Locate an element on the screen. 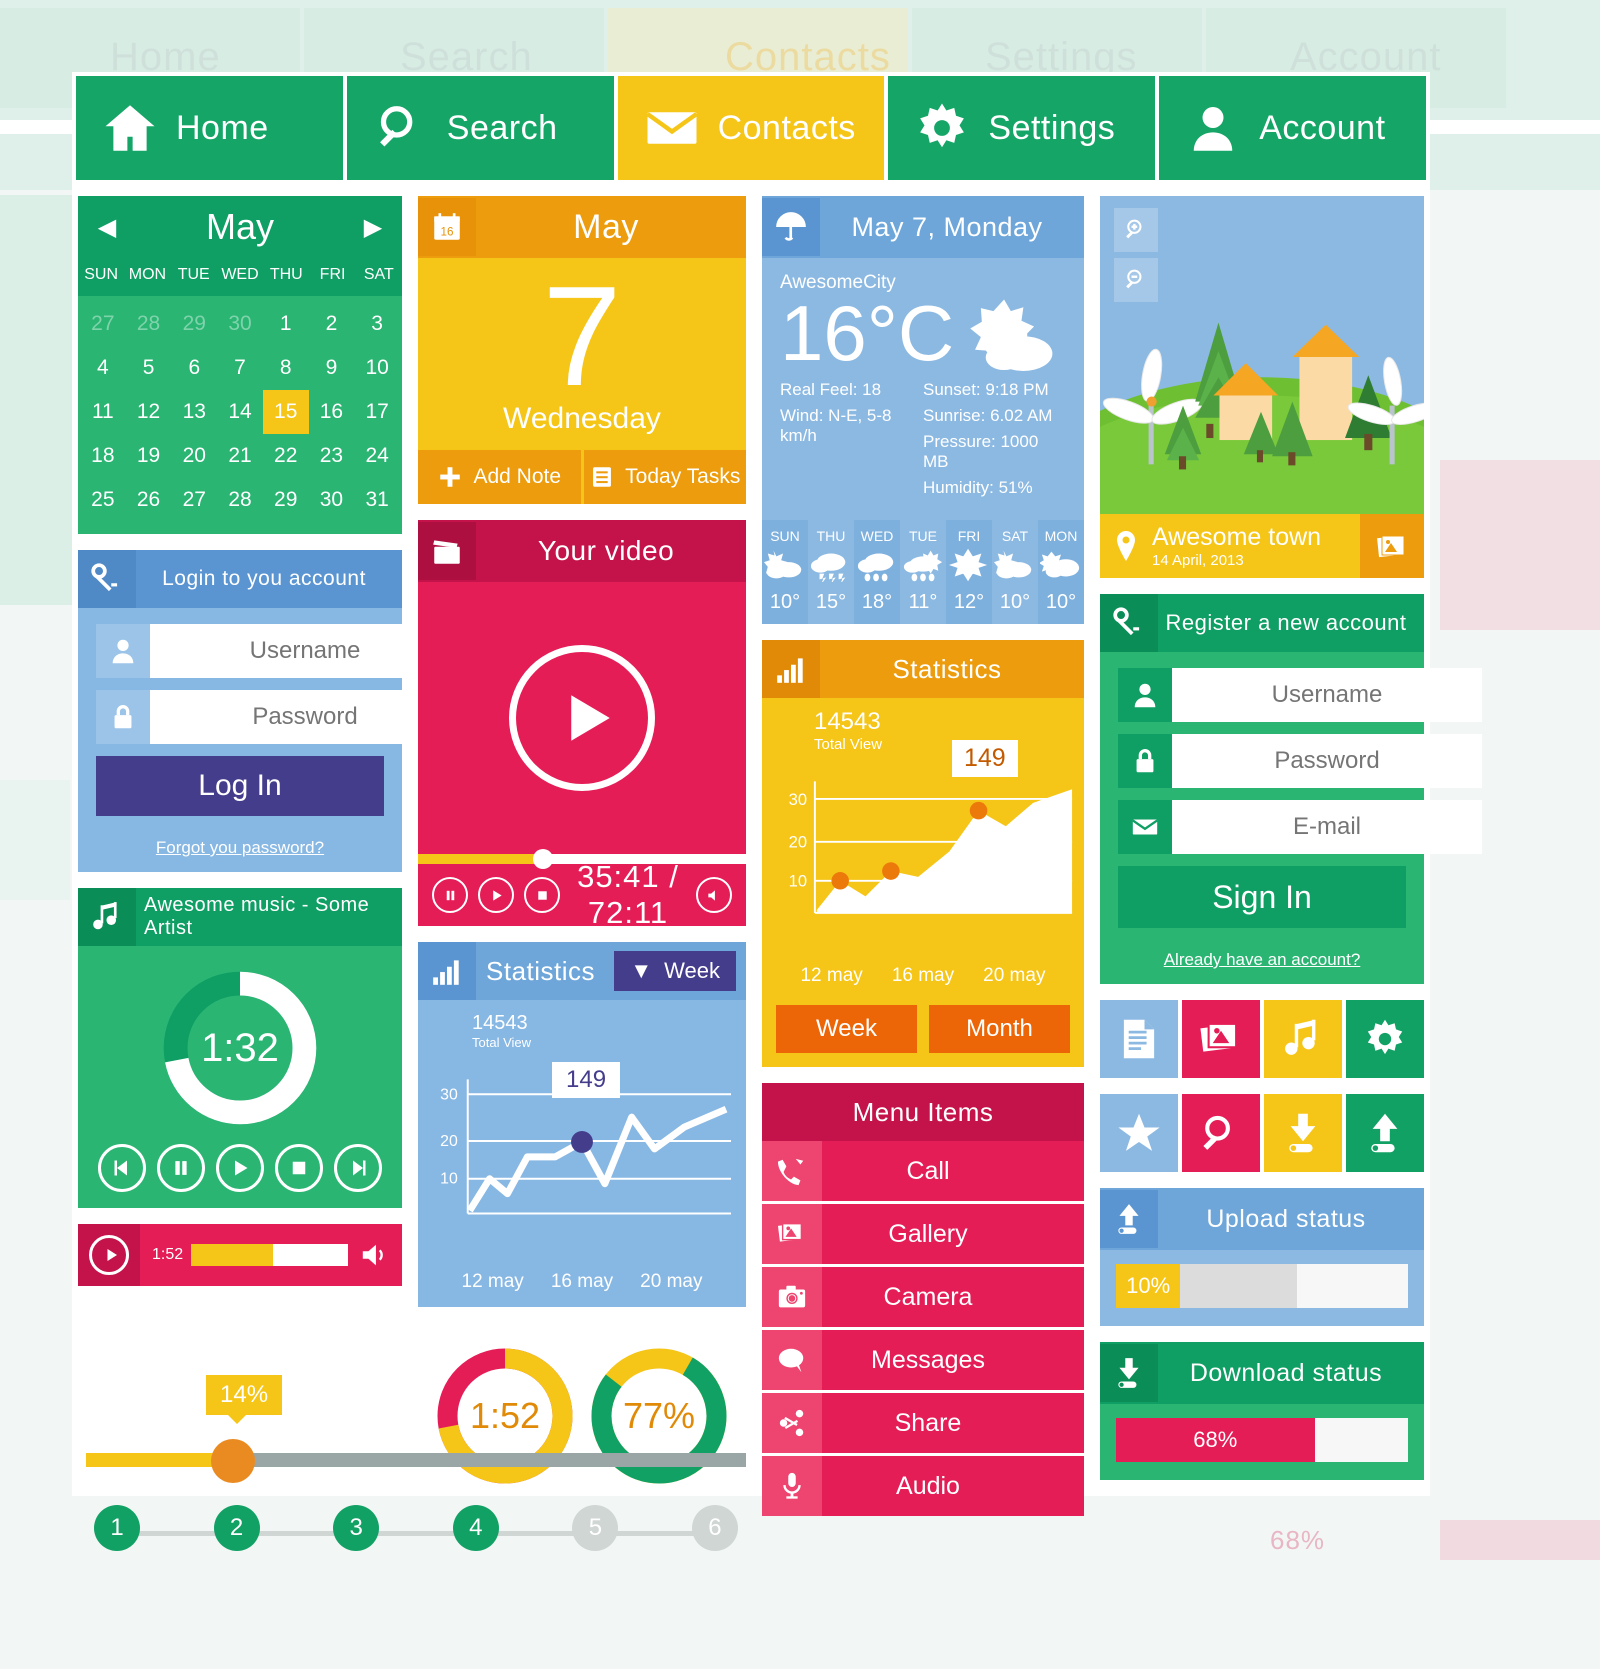  calendar-day: 6 is located at coordinates (194, 368).